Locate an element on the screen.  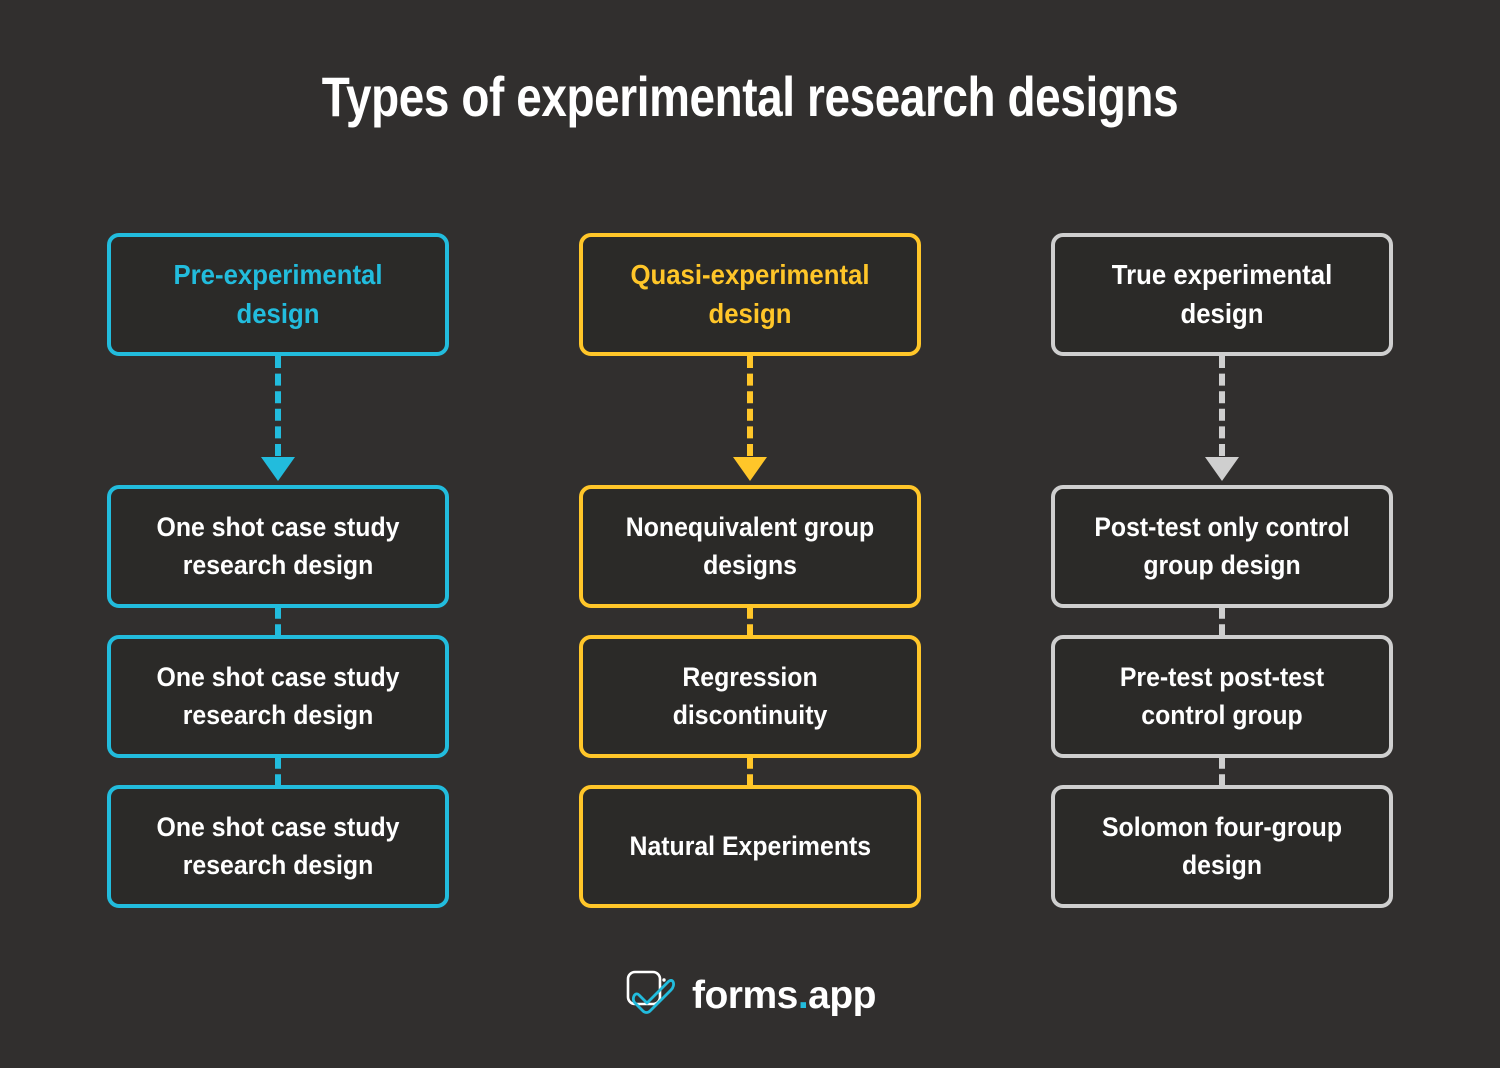
node-true-item-3: Solomon four-group design is located at coordinates (1222, 846).